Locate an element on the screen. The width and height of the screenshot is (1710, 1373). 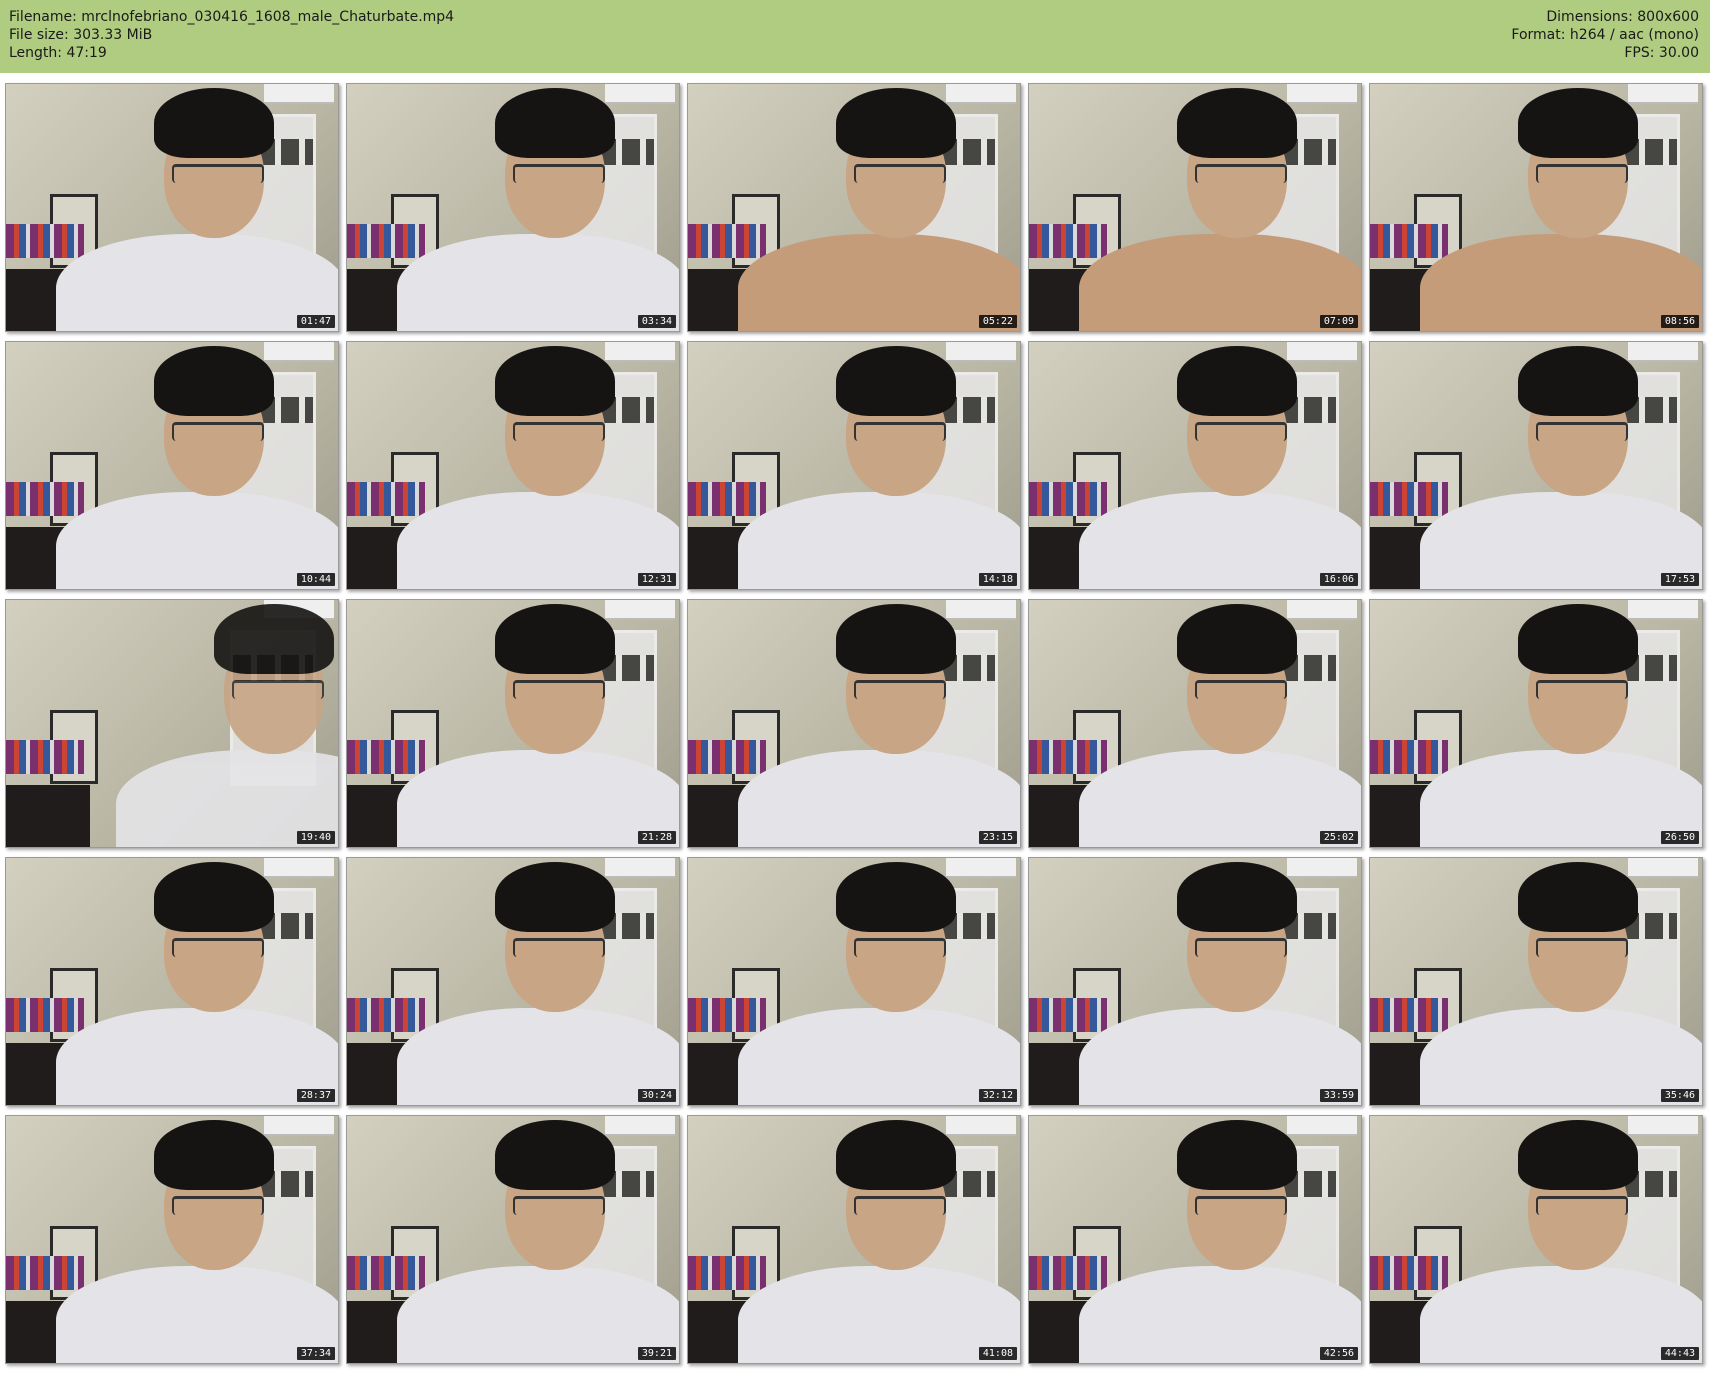
timestamp-label: 17:53 is located at coordinates (1679, 579).